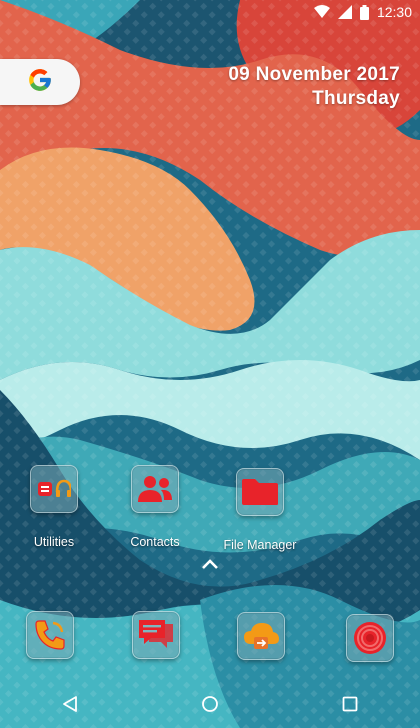 This screenshot has width=420, height=728. I want to click on messages-icon, so click(156, 635).